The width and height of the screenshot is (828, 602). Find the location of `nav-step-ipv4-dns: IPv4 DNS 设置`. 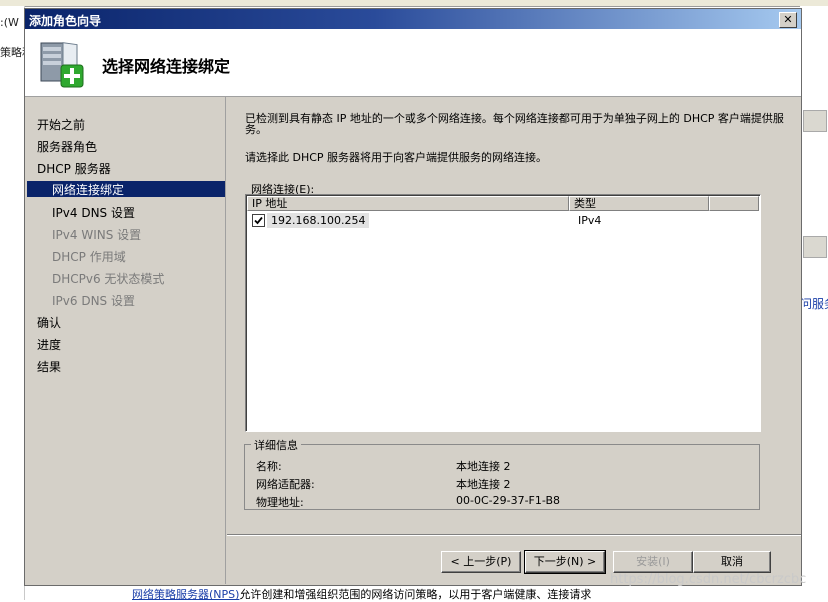

nav-step-ipv4-dns: IPv4 DNS 设置 is located at coordinates (93, 212).